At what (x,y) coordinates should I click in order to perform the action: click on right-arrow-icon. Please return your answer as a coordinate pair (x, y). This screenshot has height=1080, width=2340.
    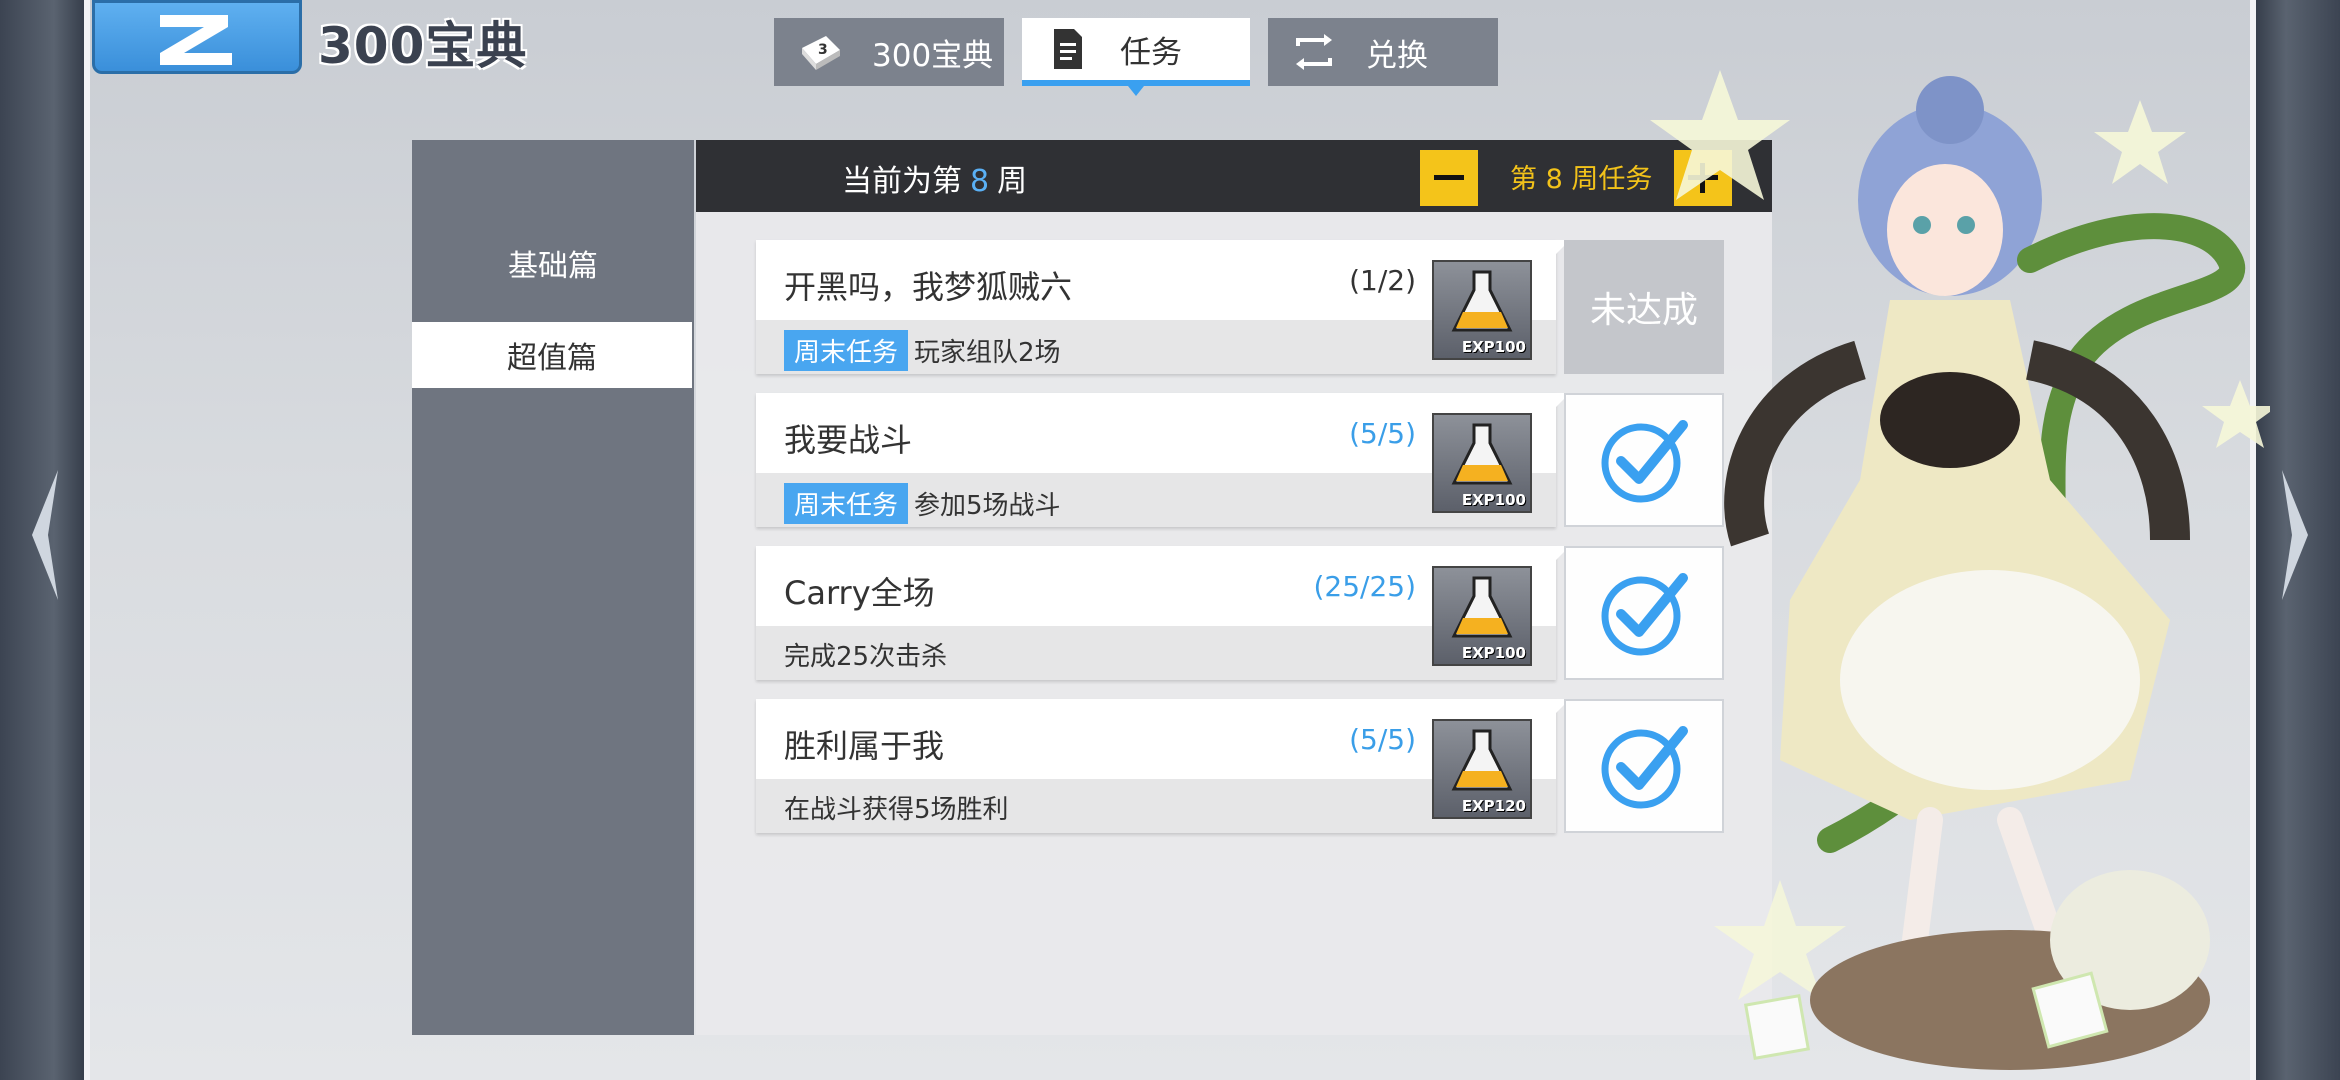
    Looking at the image, I should click on (2295, 535).